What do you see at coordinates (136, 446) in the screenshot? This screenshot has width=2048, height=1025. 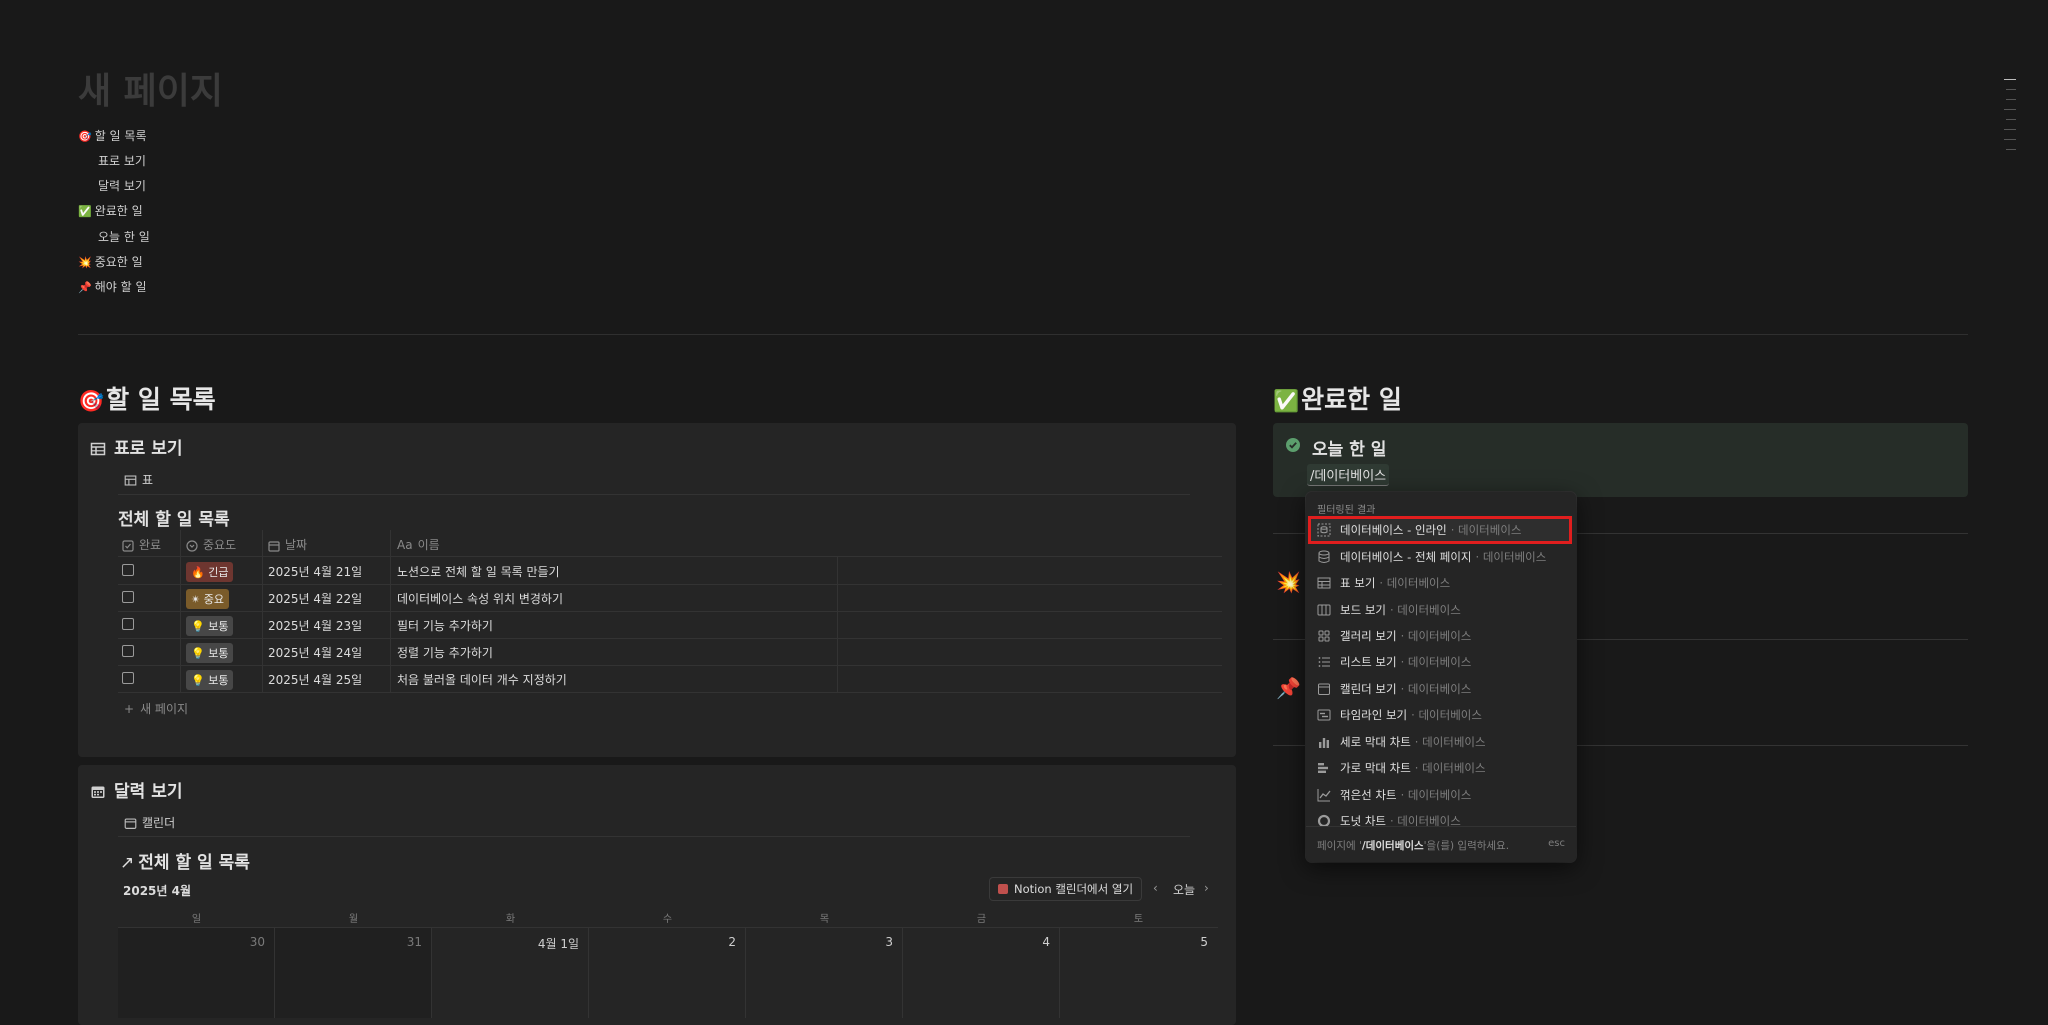 I see `table-view-title: 표로 보기` at bounding box center [136, 446].